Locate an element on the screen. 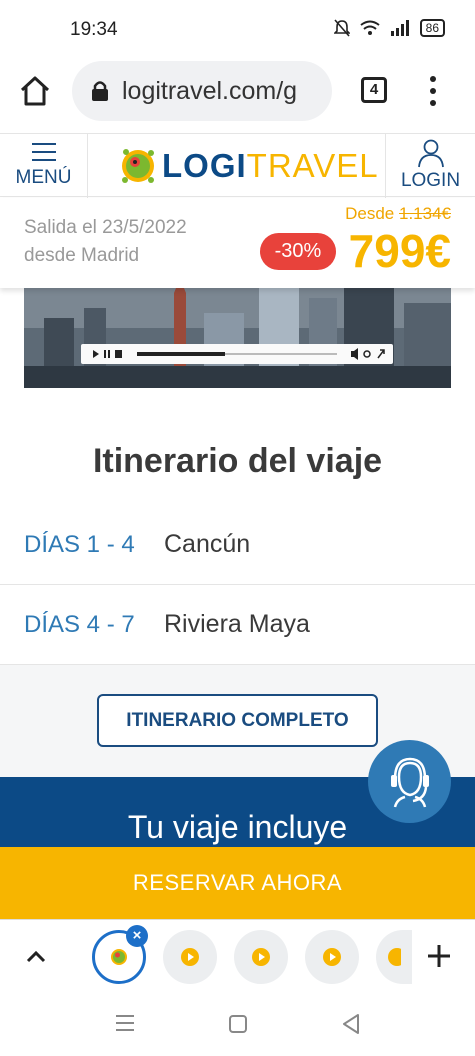 The height and width of the screenshot is (1056, 475). itinerary-row: DÍAS 4 - 7 Riviera Maya is located at coordinates (237, 625).